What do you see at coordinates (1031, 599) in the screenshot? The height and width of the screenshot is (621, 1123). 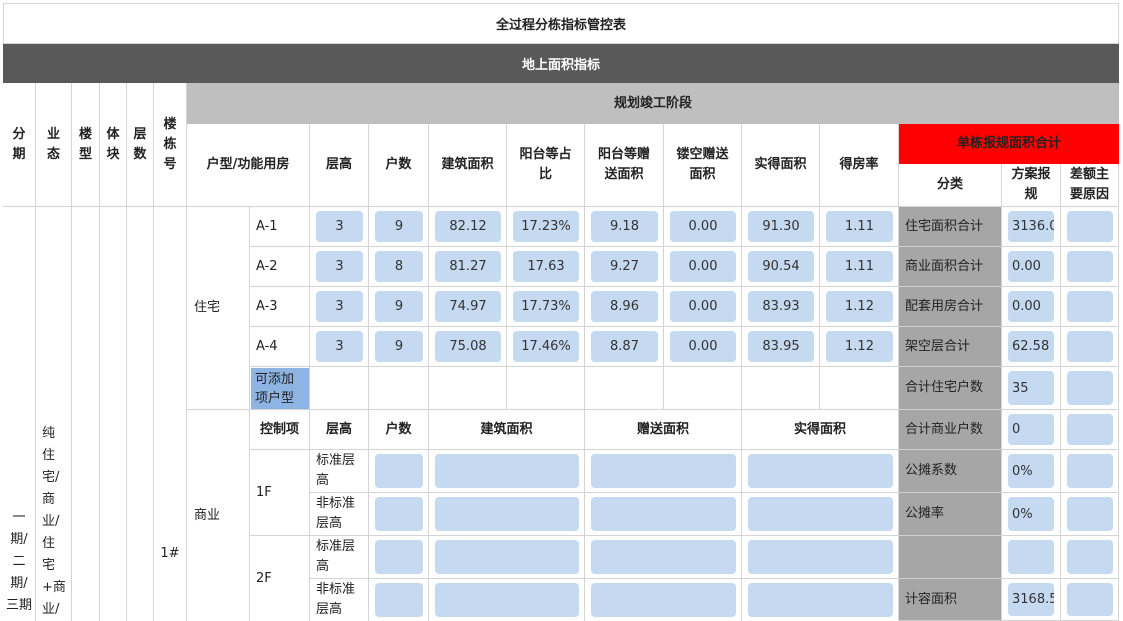 I see `fangan-input: 3168.5` at bounding box center [1031, 599].